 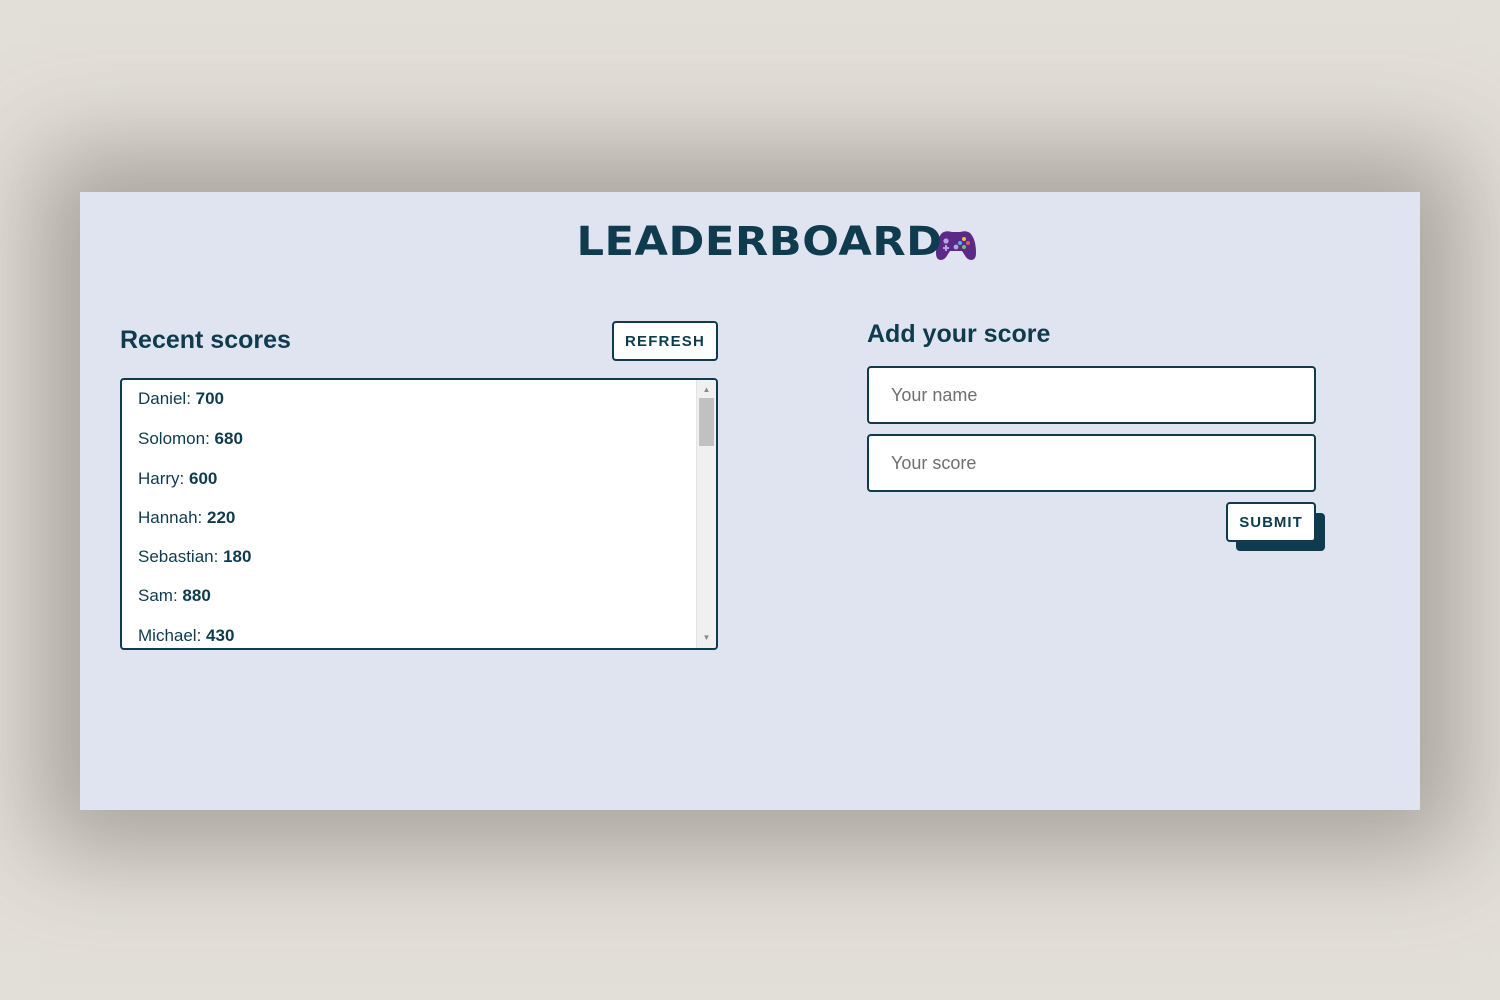 I want to click on score-list-item: Sam: 880, so click(x=427, y=596).